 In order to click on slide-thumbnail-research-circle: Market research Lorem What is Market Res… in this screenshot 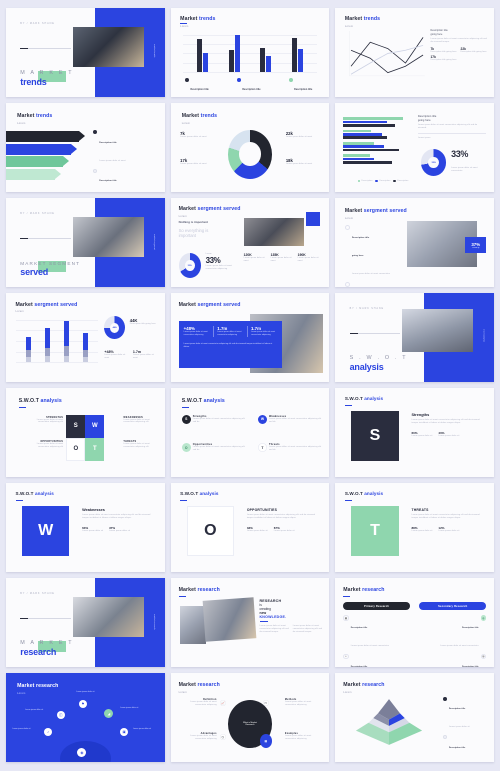, I will do `click(250, 717)`.